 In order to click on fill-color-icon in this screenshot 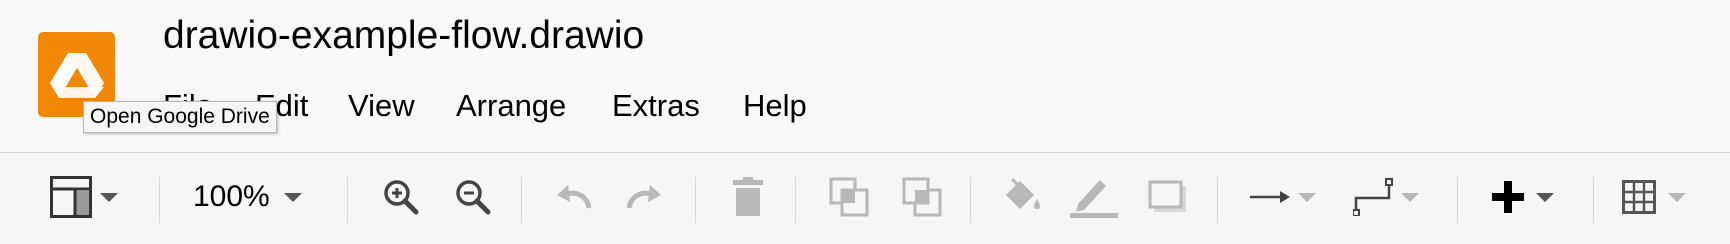, I will do `click(1023, 193)`.